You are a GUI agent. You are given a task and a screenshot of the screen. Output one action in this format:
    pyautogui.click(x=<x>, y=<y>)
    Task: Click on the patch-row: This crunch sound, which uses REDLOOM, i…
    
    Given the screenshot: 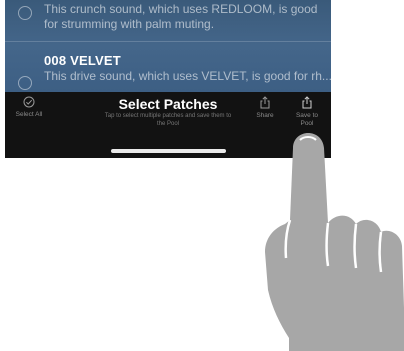 What is the action you would take?
    pyautogui.click(x=168, y=18)
    